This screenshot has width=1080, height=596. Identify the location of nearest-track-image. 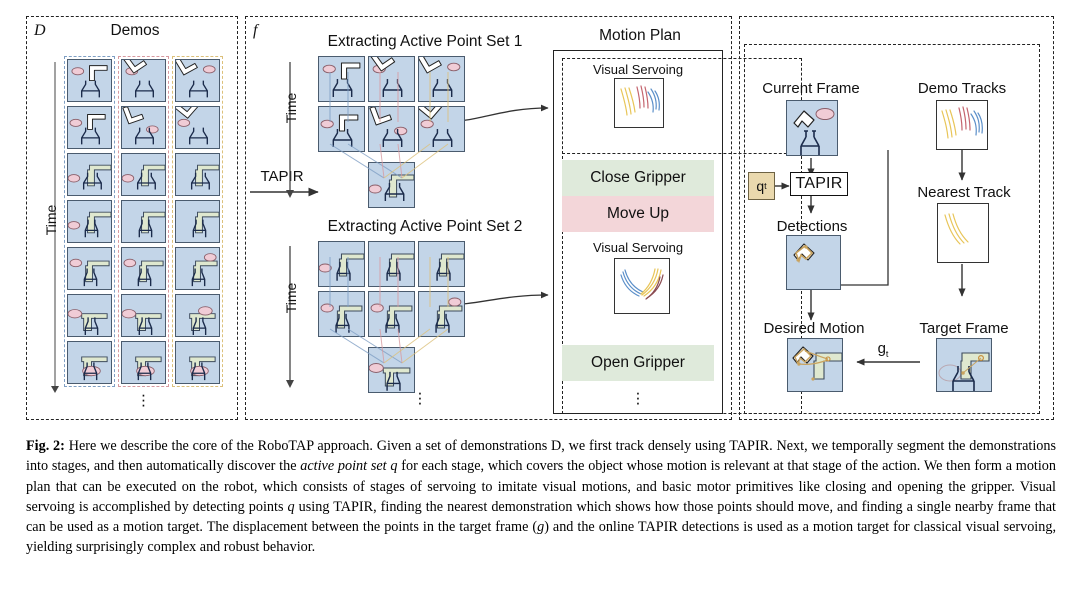
(963, 233).